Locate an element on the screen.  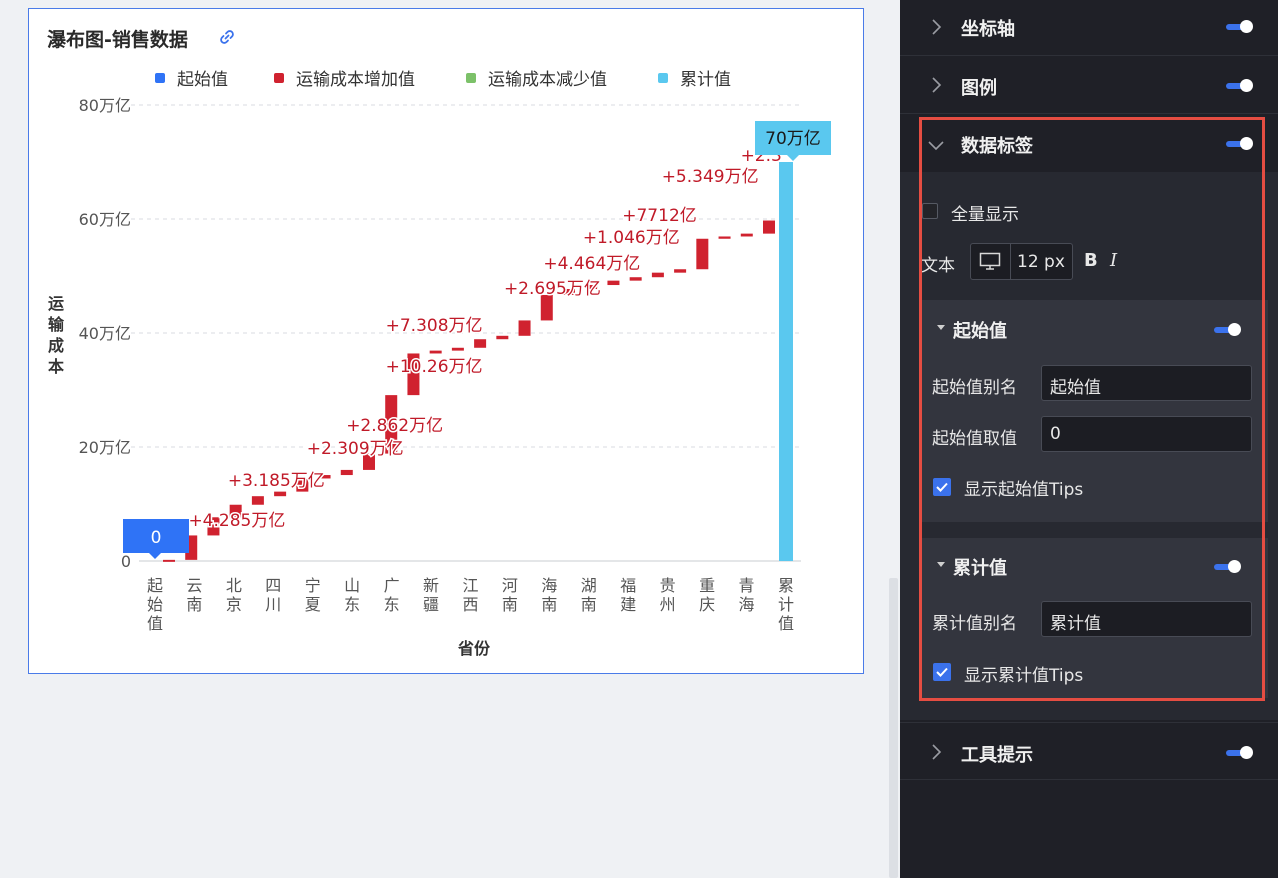
section-legend: 图例 is located at coordinates (1089, 85).